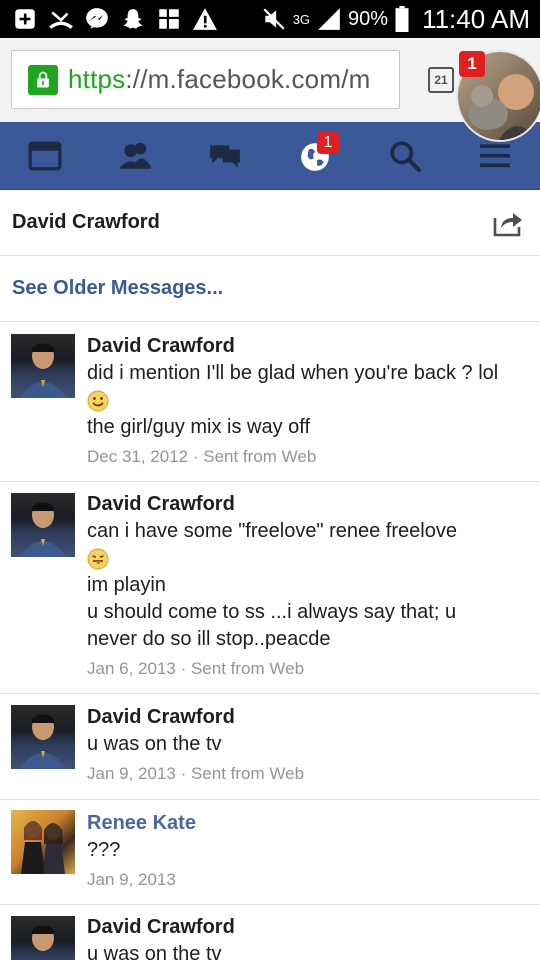 The image size is (540, 960). Describe the element at coordinates (43, 79) in the screenshot. I see `lock-icon` at that location.